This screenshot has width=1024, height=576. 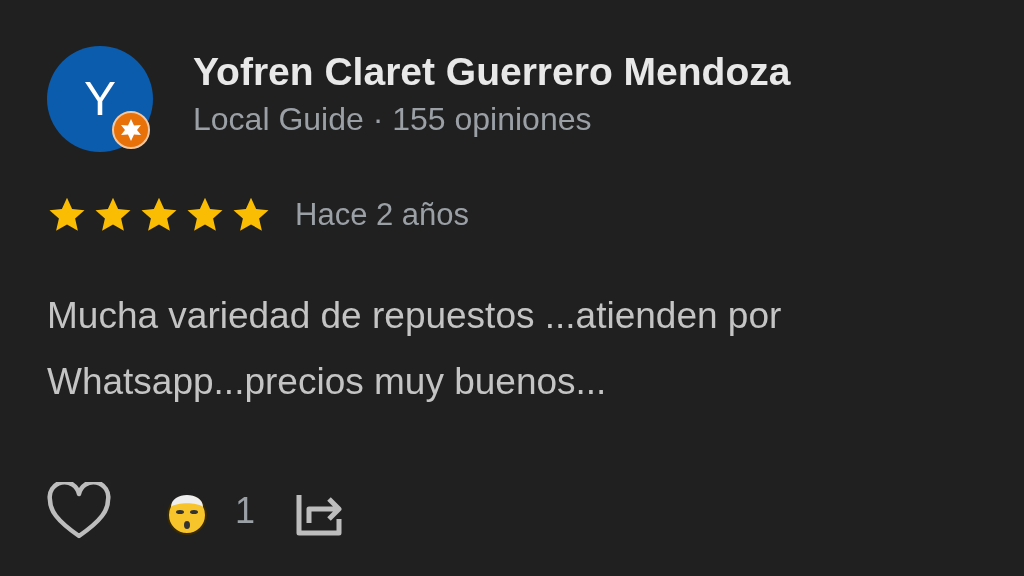 I want to click on reaction-button: 1, so click(x=208, y=510).